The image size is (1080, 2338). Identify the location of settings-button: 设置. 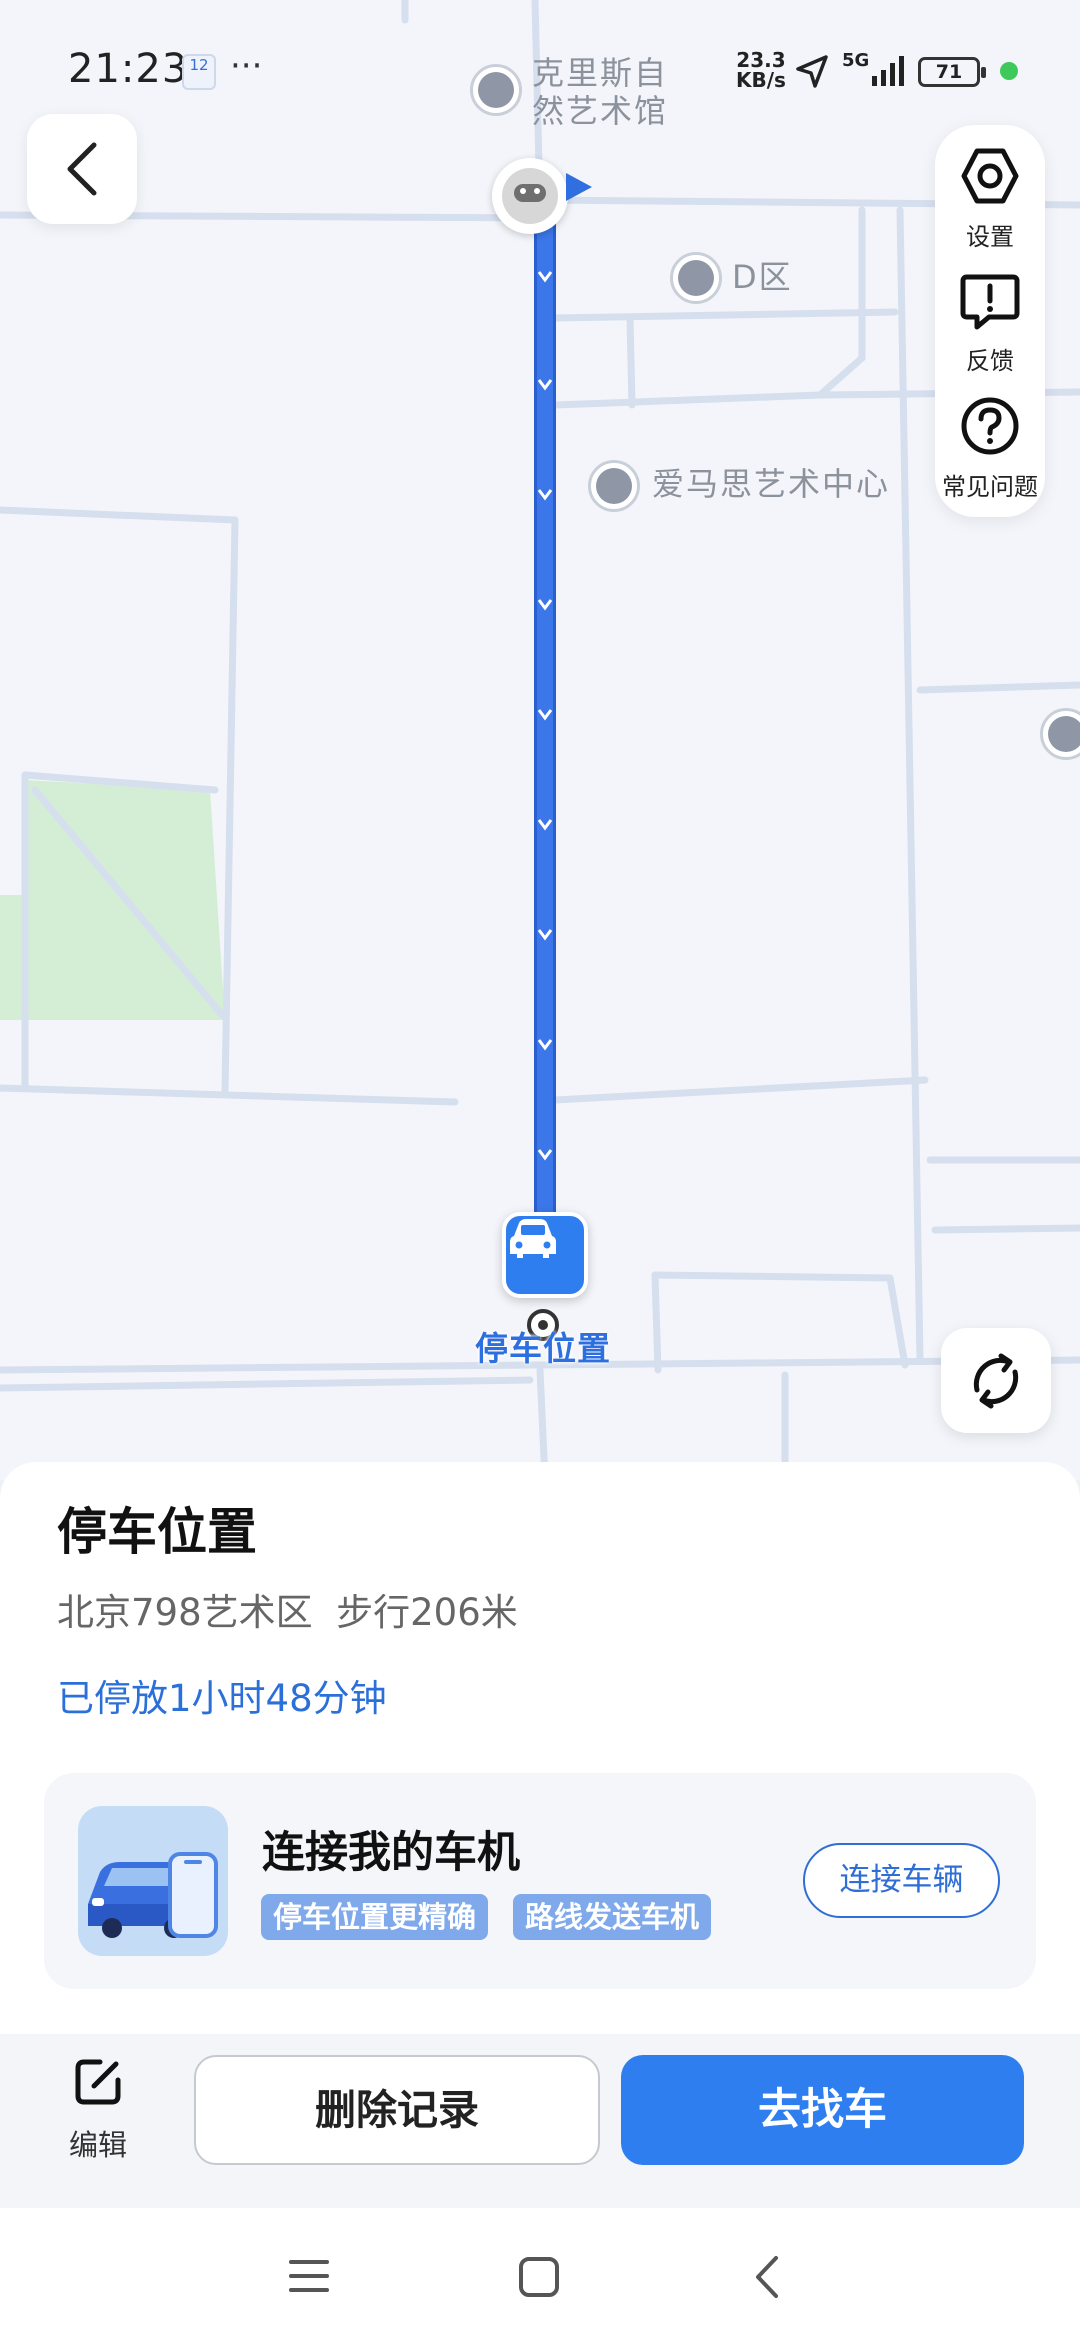
(990, 198).